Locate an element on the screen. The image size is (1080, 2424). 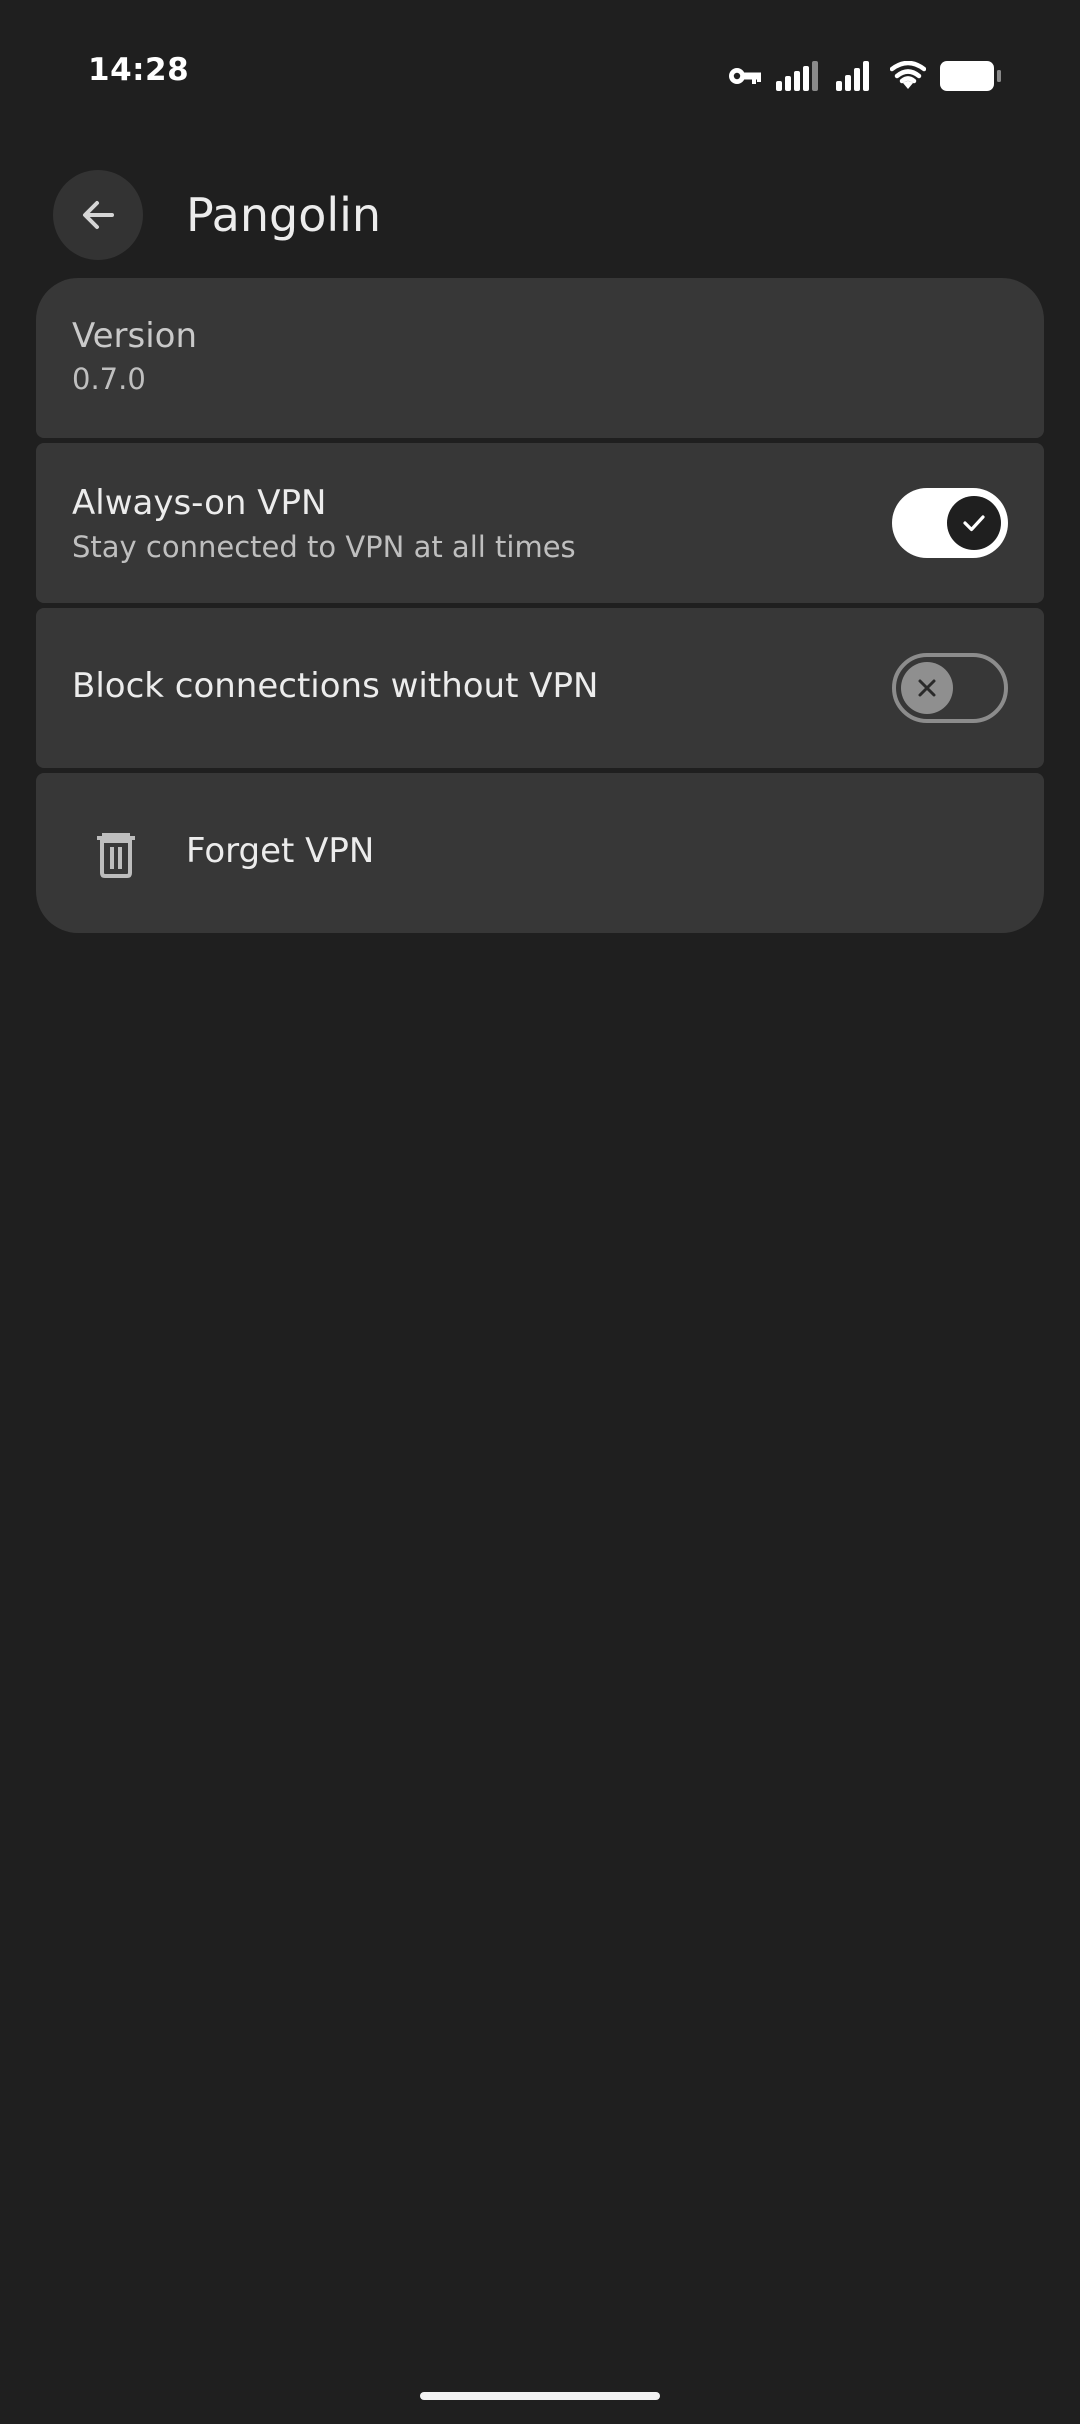
version-item: Version 0.7.0 is located at coordinates (540, 358).